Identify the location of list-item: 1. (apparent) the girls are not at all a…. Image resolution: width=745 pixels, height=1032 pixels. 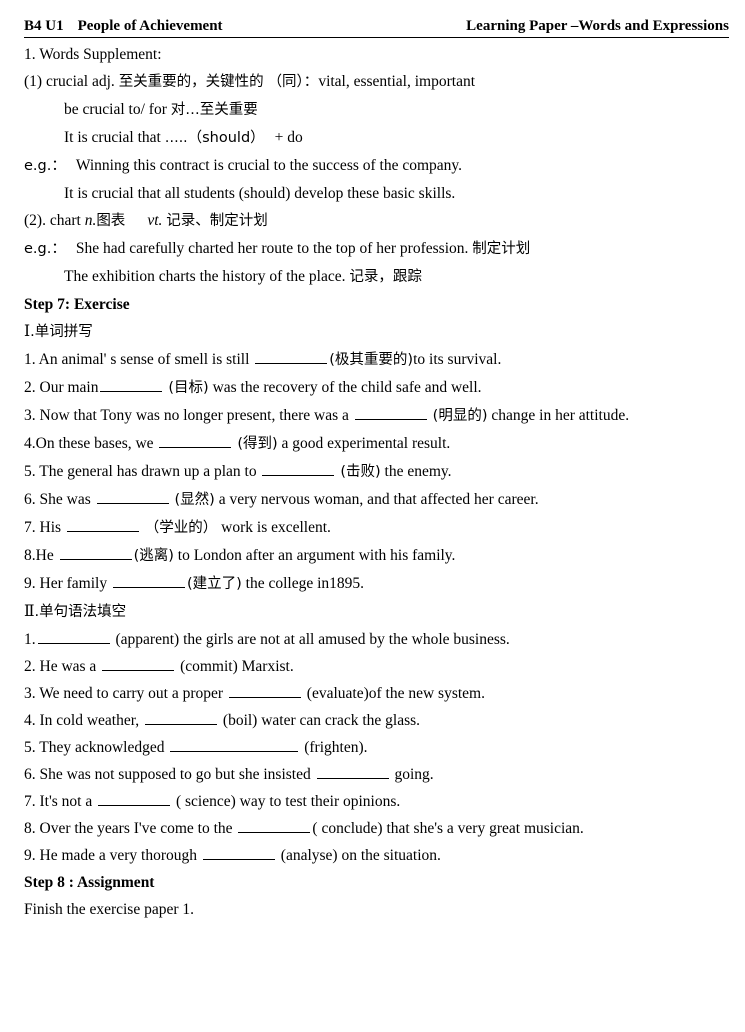
(376, 639).